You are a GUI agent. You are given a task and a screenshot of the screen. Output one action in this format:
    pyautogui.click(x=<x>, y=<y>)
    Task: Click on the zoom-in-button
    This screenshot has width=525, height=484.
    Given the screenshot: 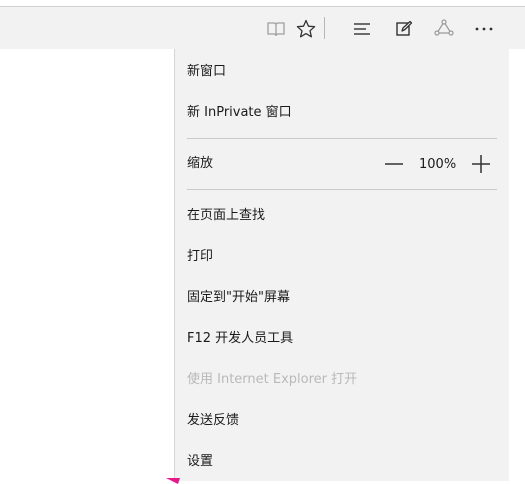 What is the action you would take?
    pyautogui.click(x=481, y=164)
    